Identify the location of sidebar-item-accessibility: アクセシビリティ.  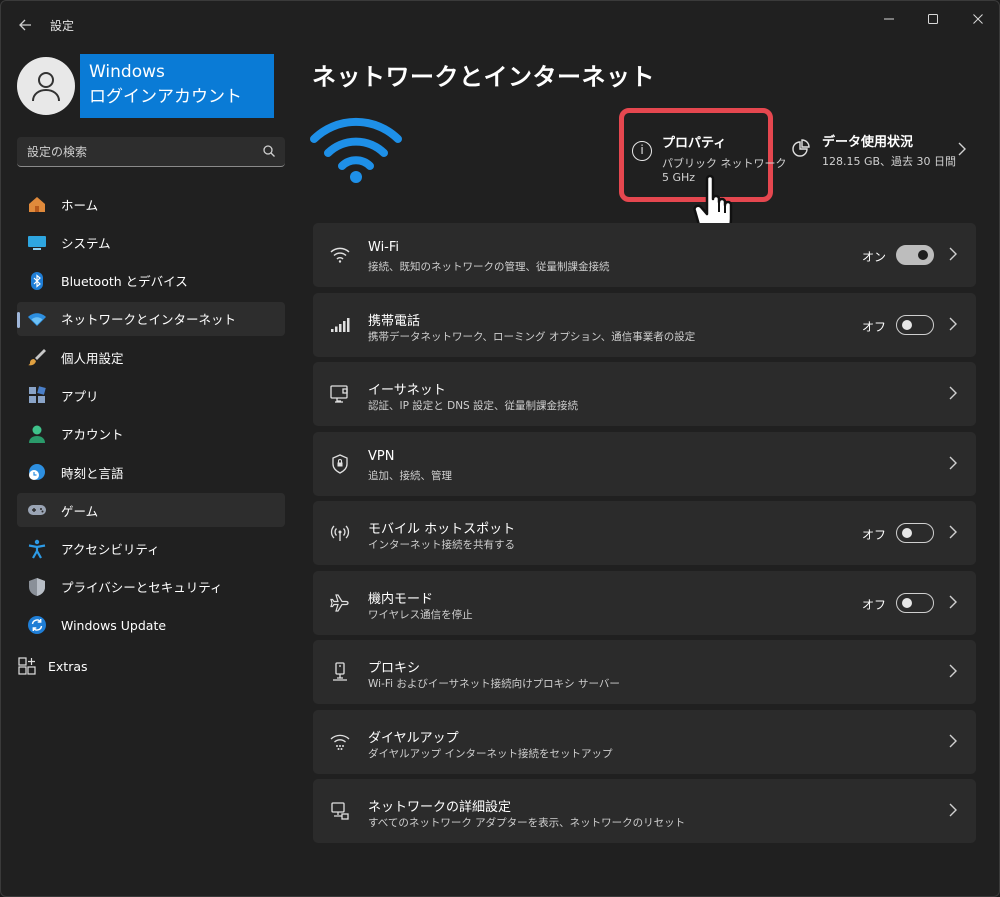
(151, 549).